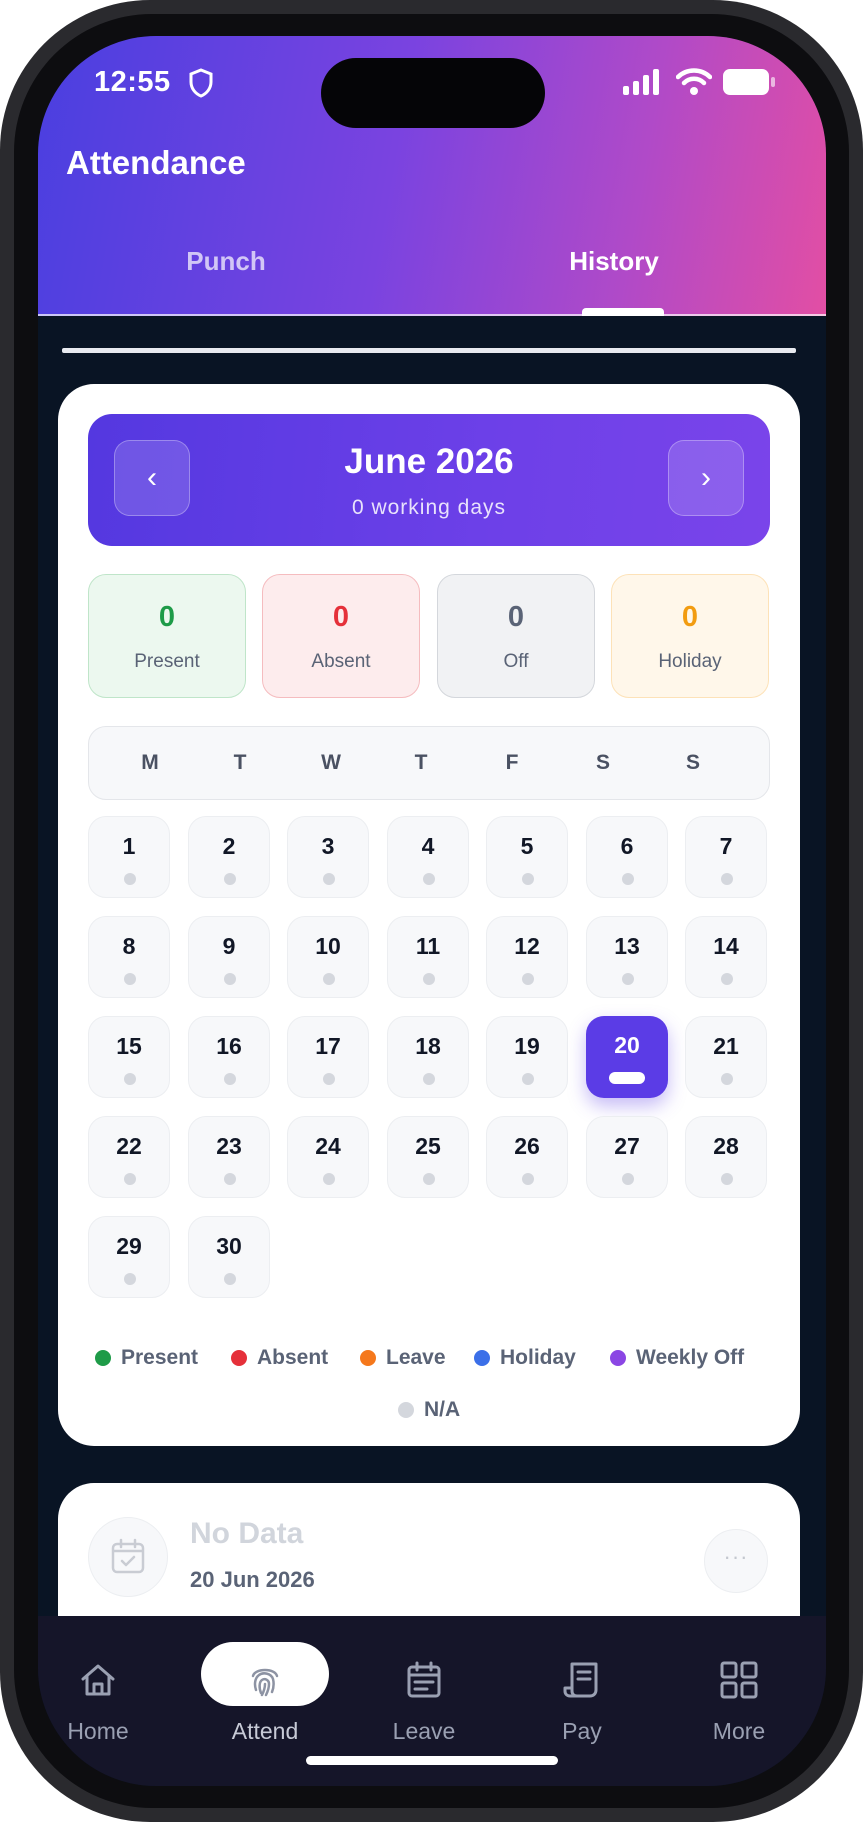  What do you see at coordinates (265, 1682) in the screenshot?
I see `fingerprint-icon` at bounding box center [265, 1682].